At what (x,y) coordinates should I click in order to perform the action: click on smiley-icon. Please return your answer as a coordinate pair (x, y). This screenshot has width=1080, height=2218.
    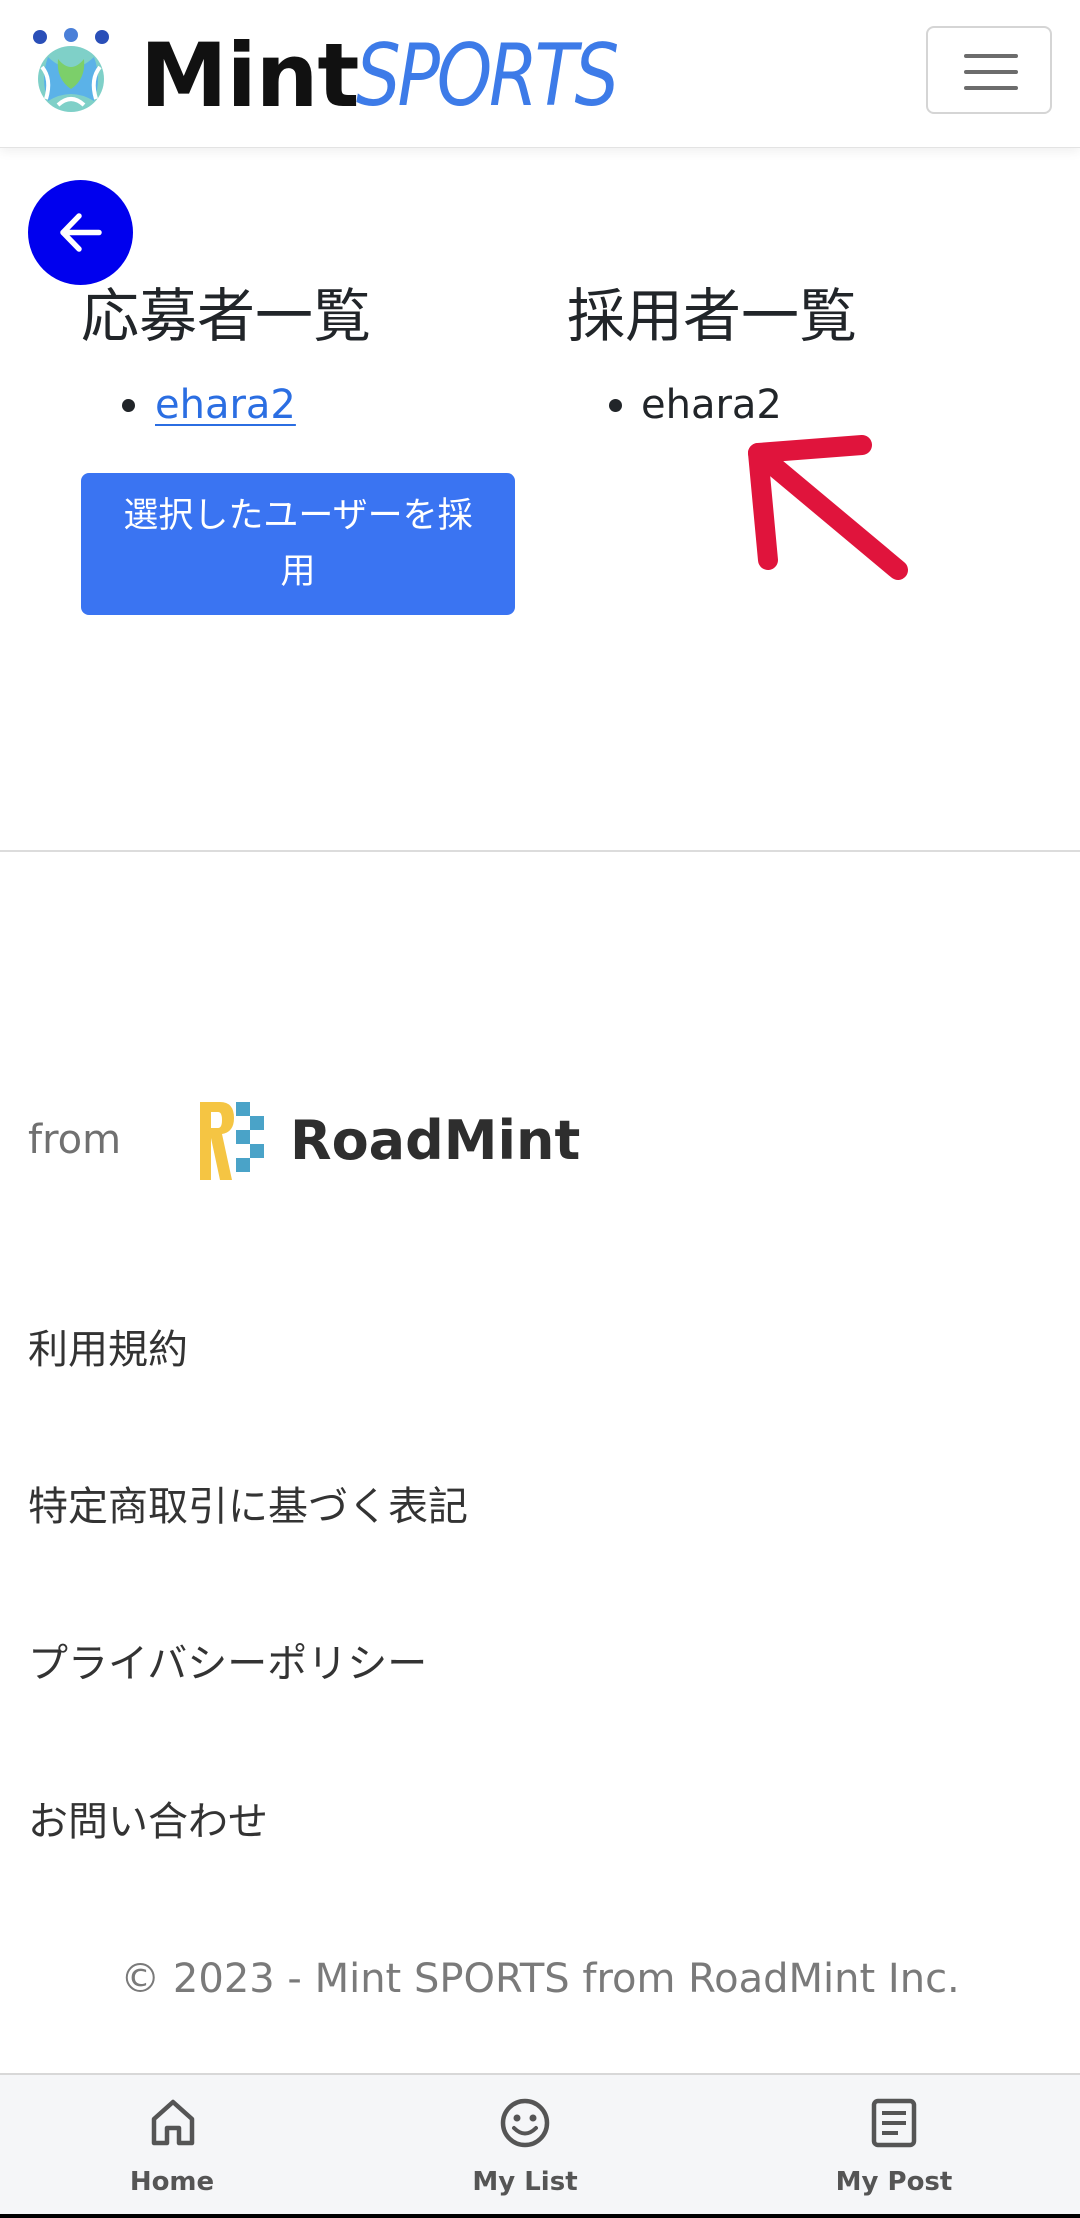
    Looking at the image, I should click on (525, 2123).